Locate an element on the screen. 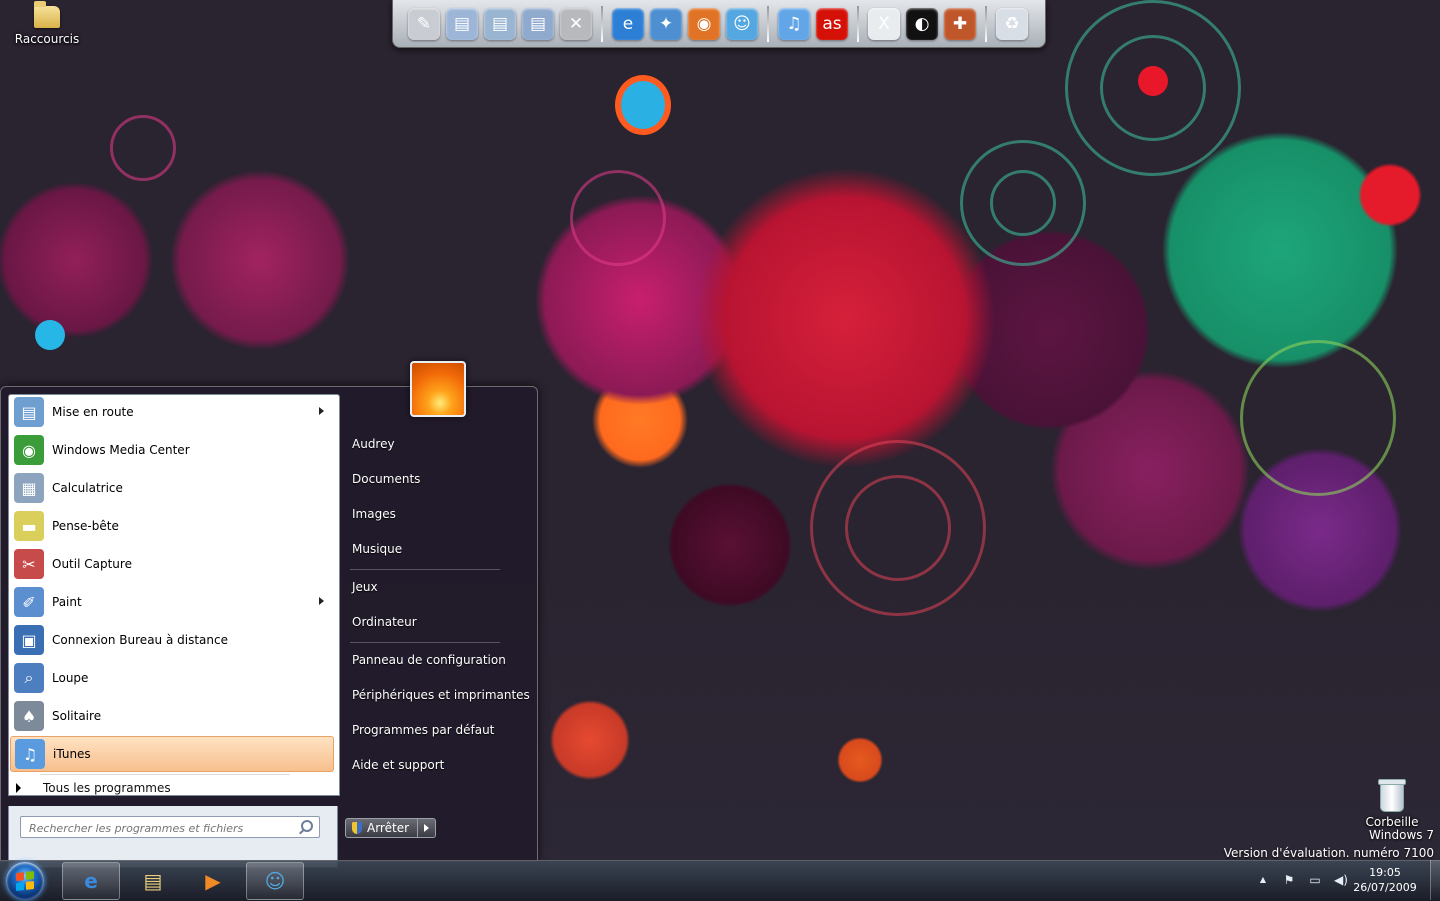  program-label: iTunes is located at coordinates (72, 754).